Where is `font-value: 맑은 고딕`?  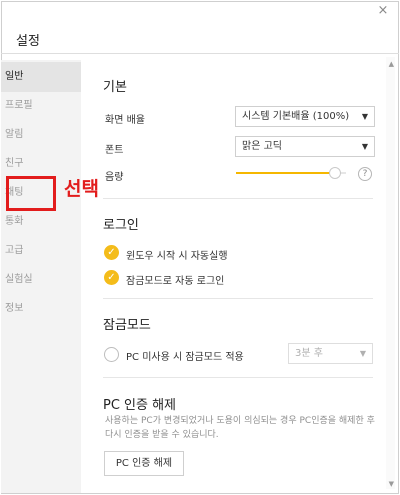
font-value: 맑은 고딕 is located at coordinates (262, 146).